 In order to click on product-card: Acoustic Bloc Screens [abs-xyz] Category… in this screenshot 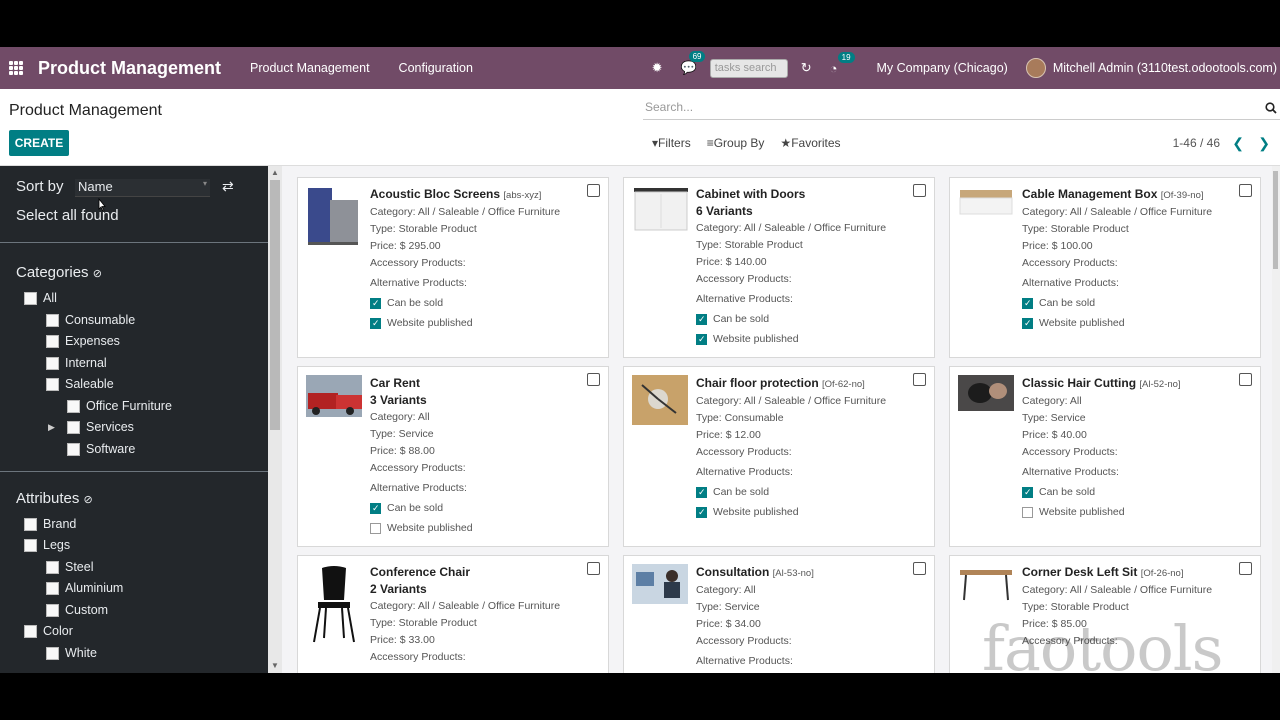, I will do `click(453, 267)`.